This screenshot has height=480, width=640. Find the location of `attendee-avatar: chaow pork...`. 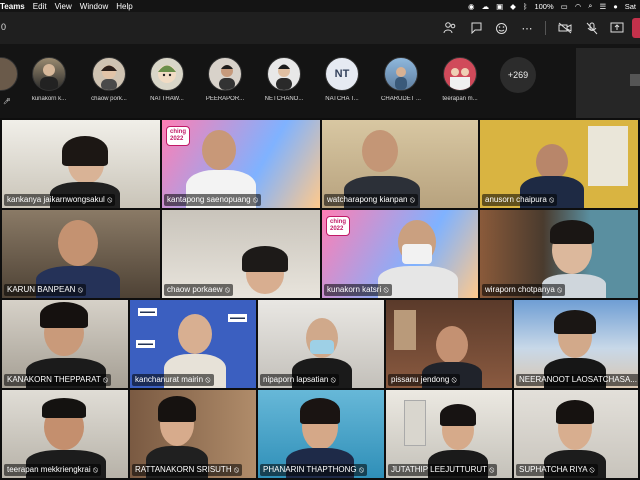

attendee-avatar: chaow pork... is located at coordinates (109, 79).